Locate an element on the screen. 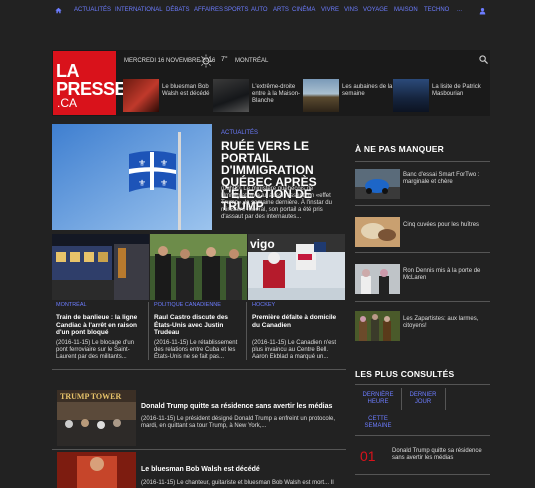 The width and height of the screenshot is (535, 488). nav-arts: ARTS is located at coordinates (281, 10).